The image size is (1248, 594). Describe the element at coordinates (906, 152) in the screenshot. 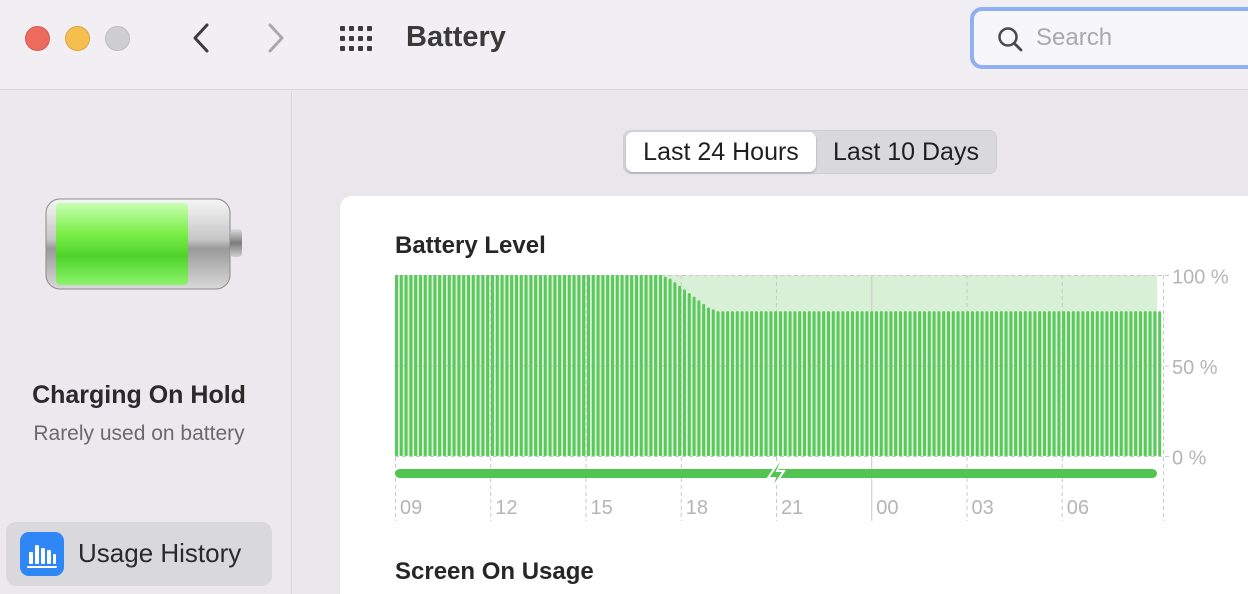

I see `tab-last-10-days: Last 10 Days` at that location.